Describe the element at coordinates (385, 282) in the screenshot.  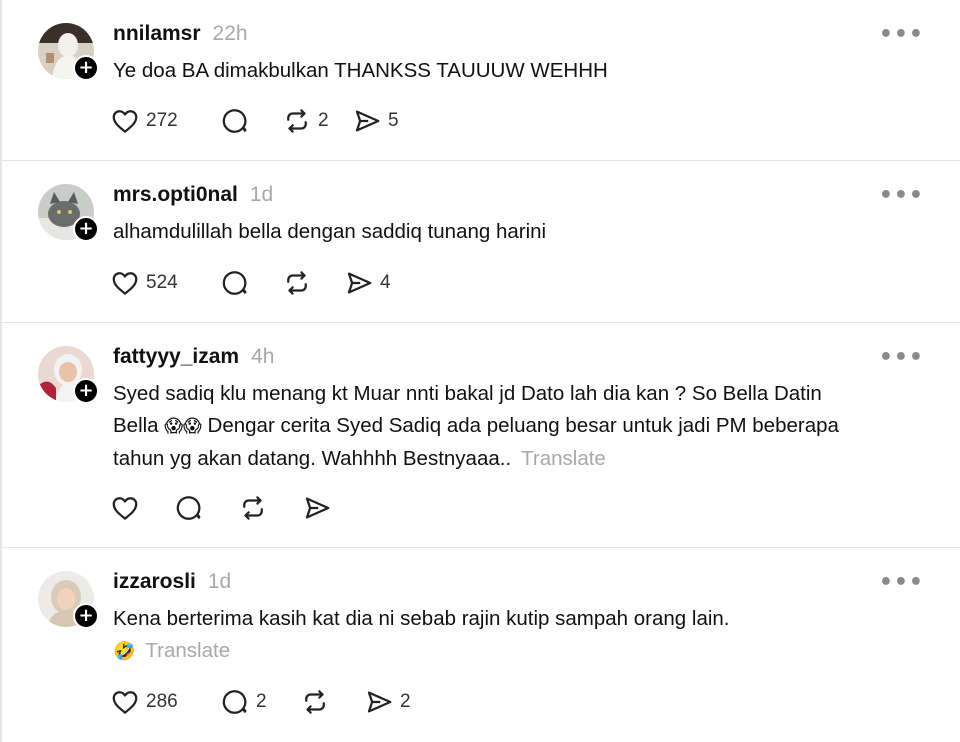
I see `share-count: 4` at that location.